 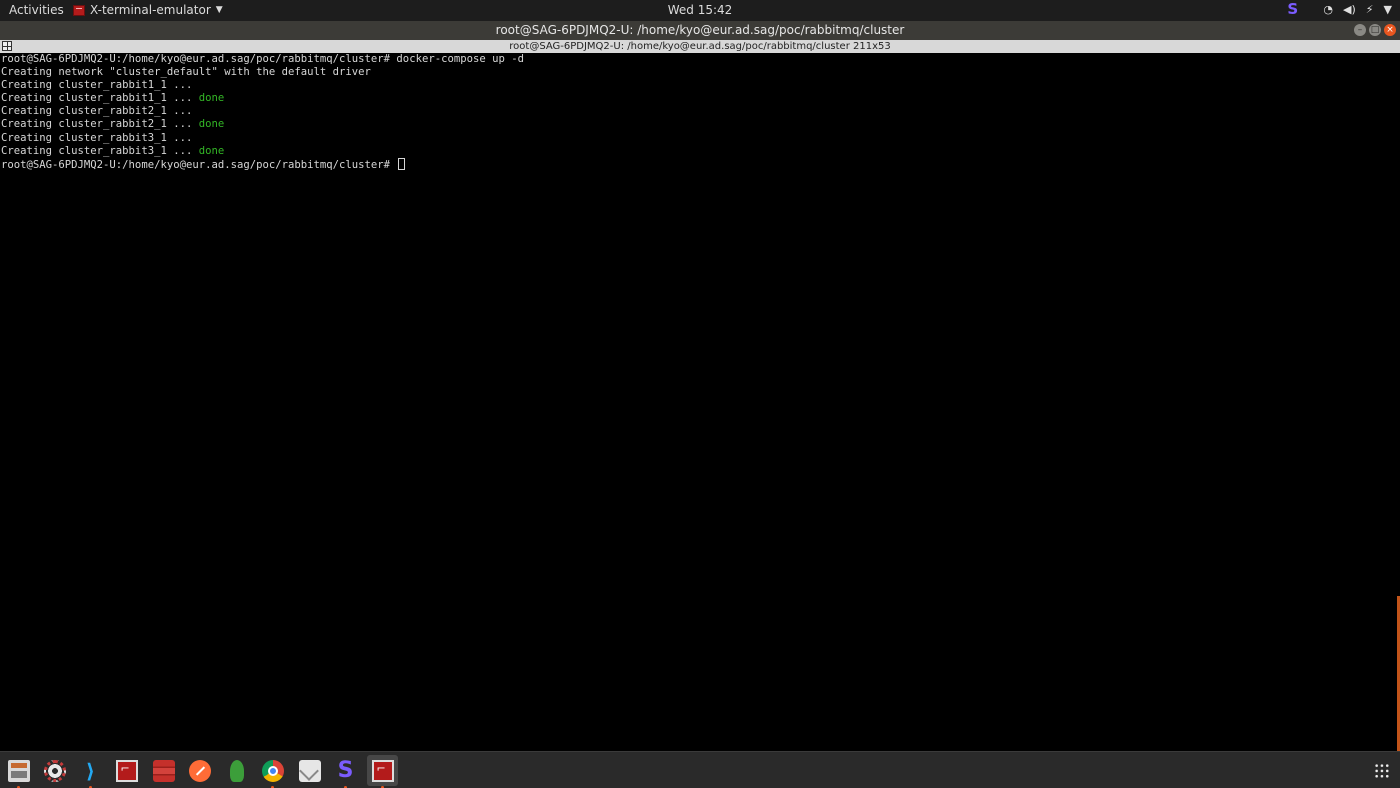 I want to click on show-applications-button, so click(x=1381, y=770).